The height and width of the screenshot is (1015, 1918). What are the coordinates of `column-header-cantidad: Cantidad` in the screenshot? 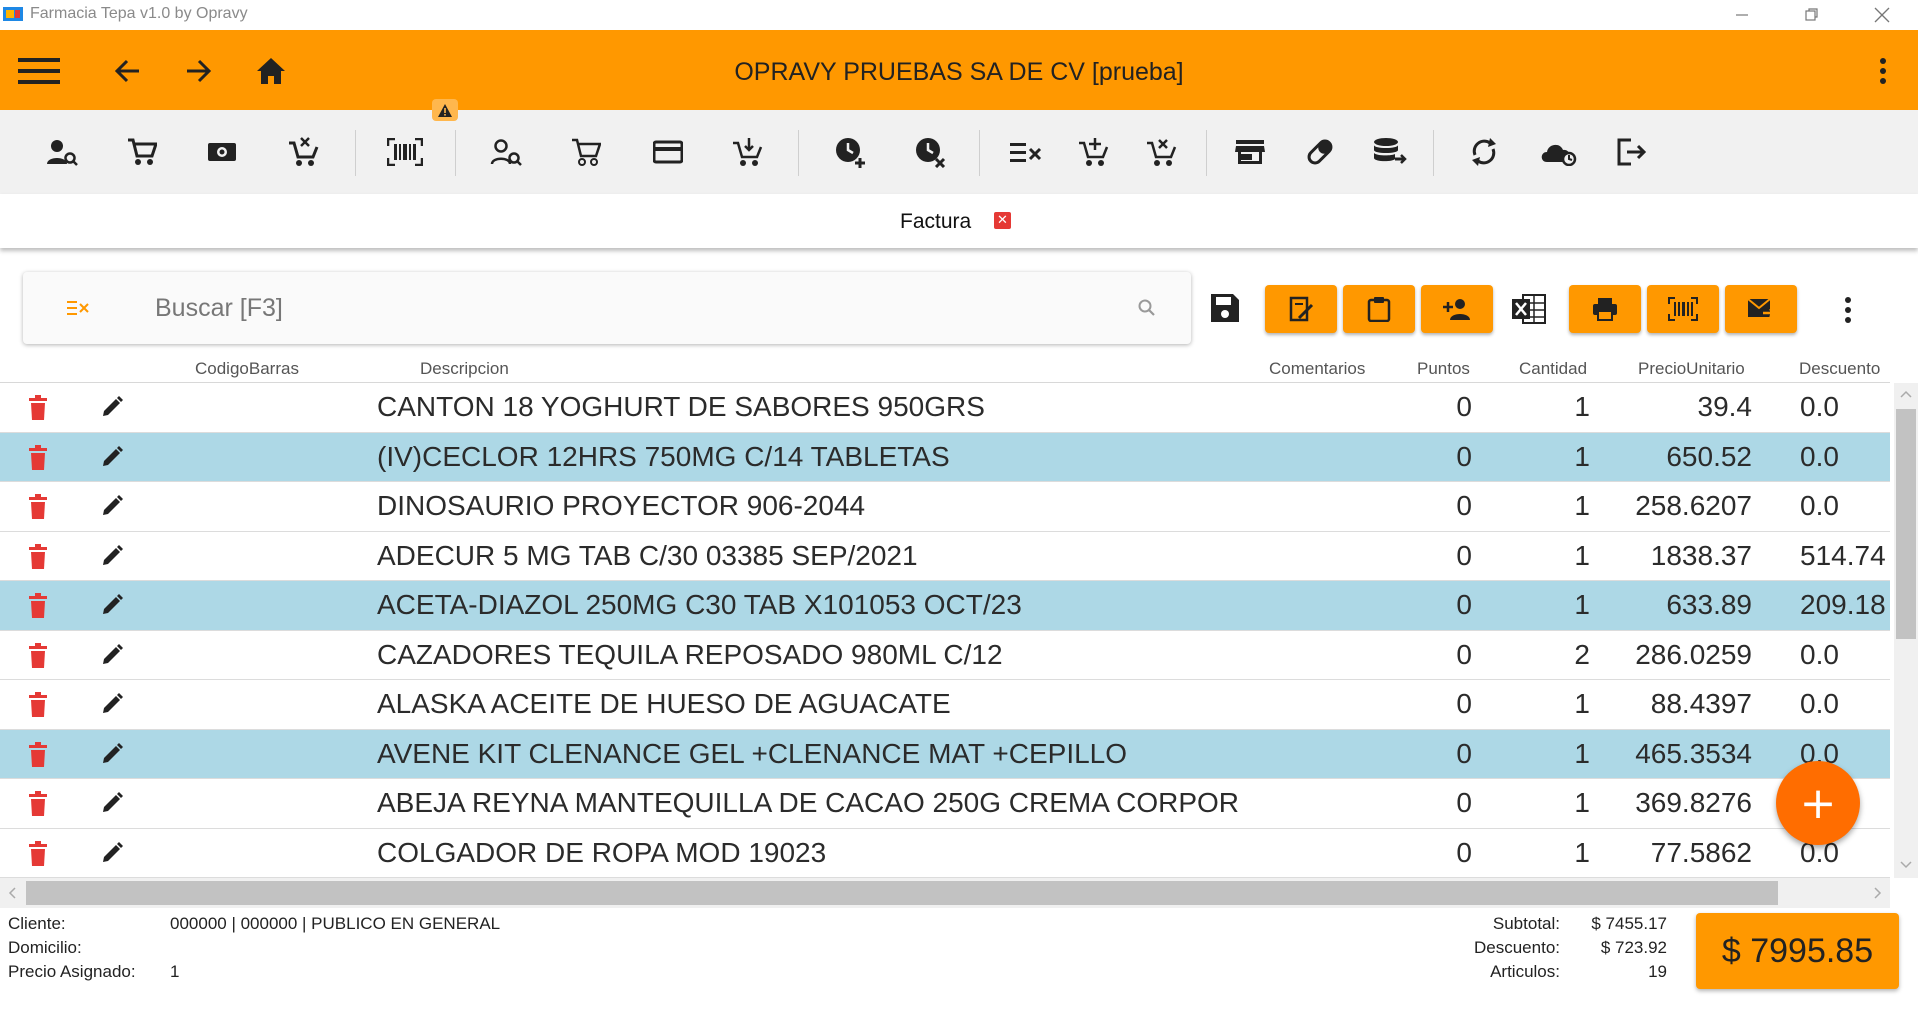 It's located at (1553, 369).